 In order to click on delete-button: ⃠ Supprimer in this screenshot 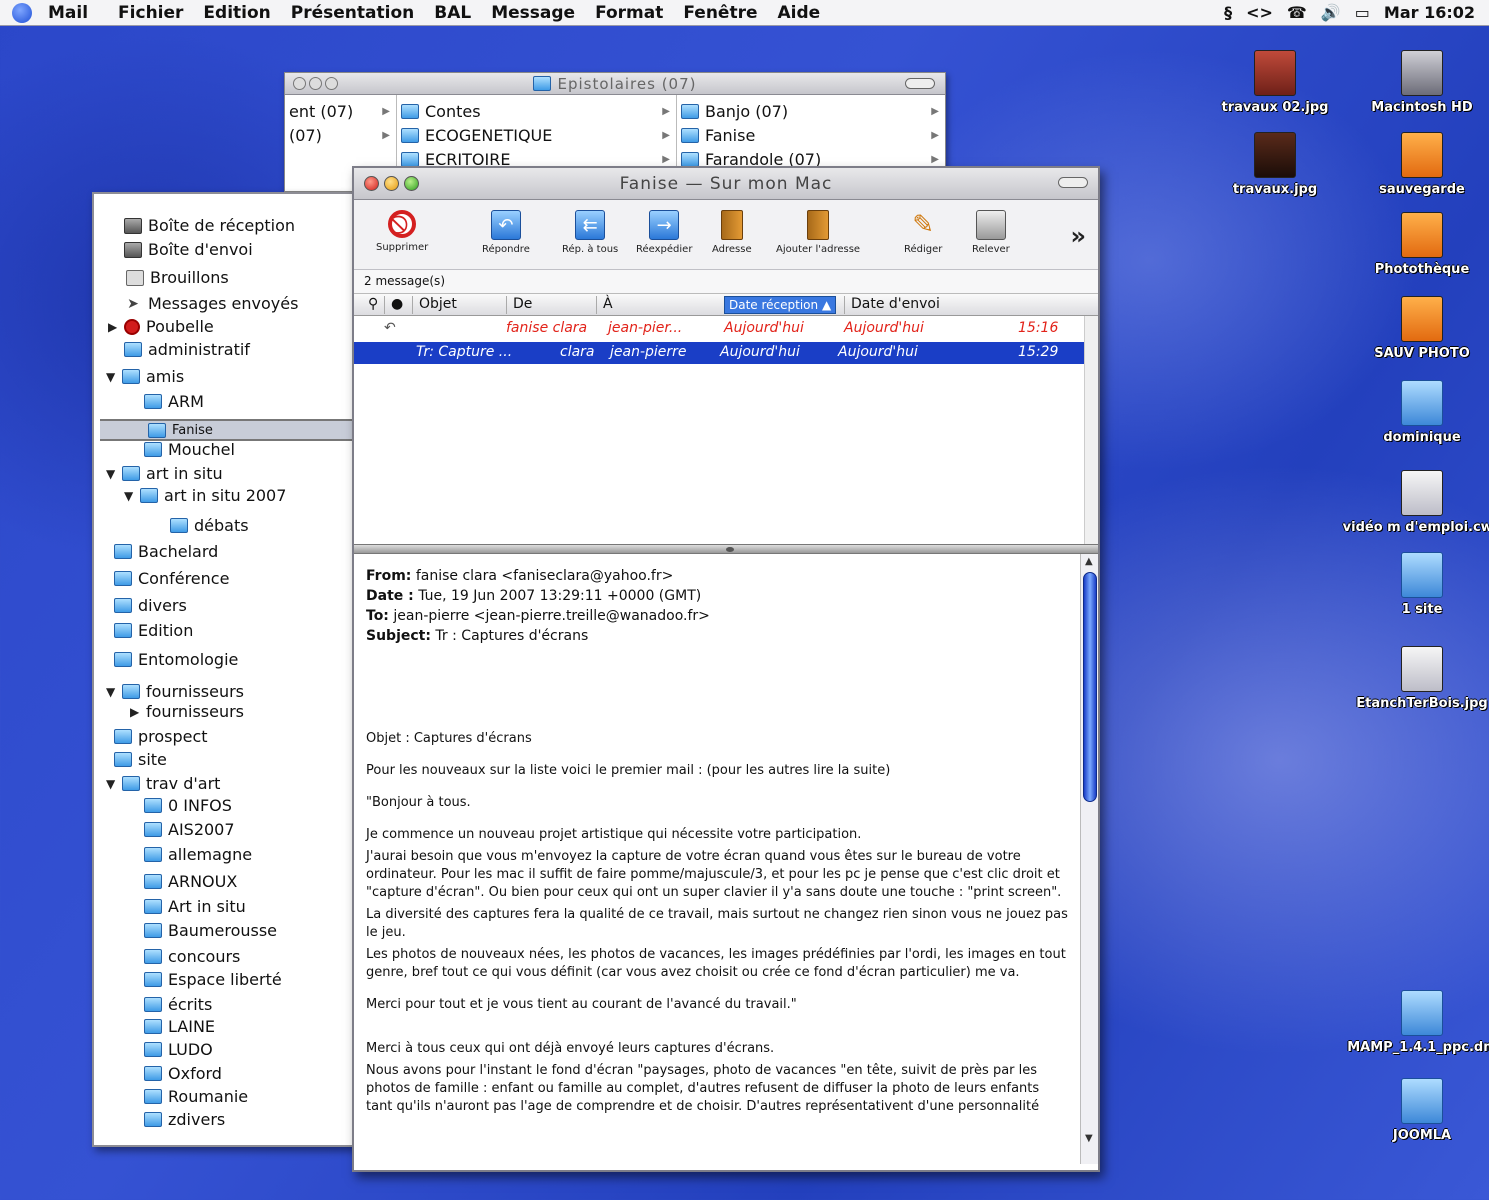, I will do `click(402, 231)`.